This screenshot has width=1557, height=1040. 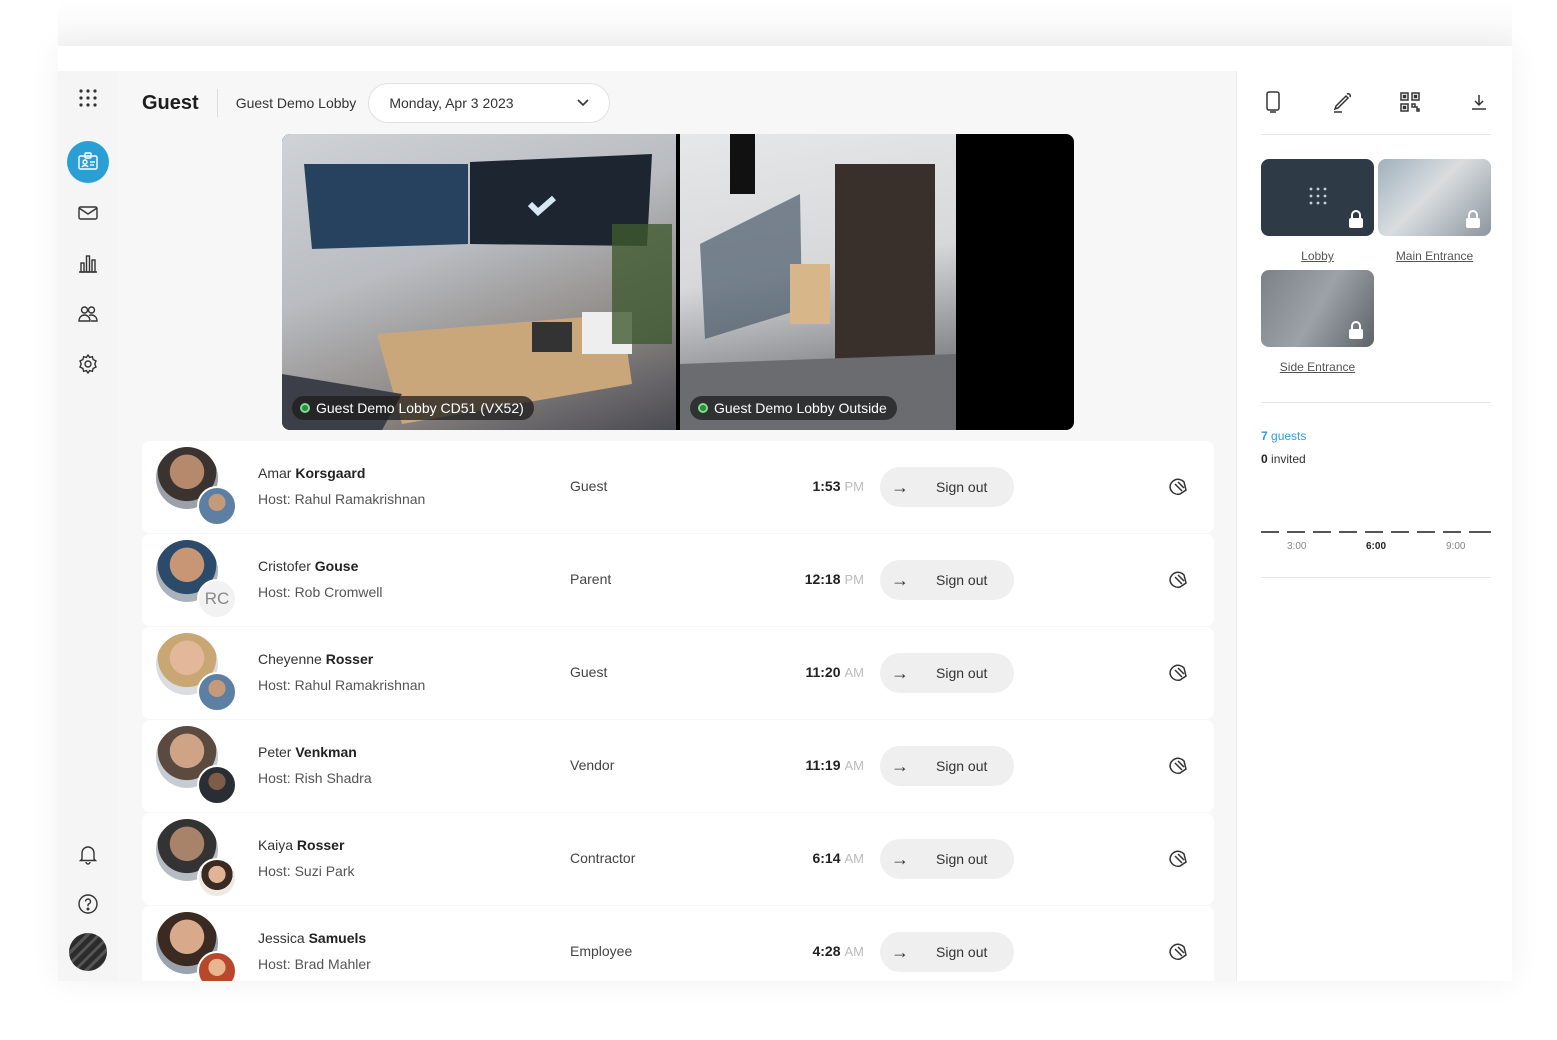 What do you see at coordinates (834, 579) in the screenshot?
I see `visitor-time: 12:18 PM` at bounding box center [834, 579].